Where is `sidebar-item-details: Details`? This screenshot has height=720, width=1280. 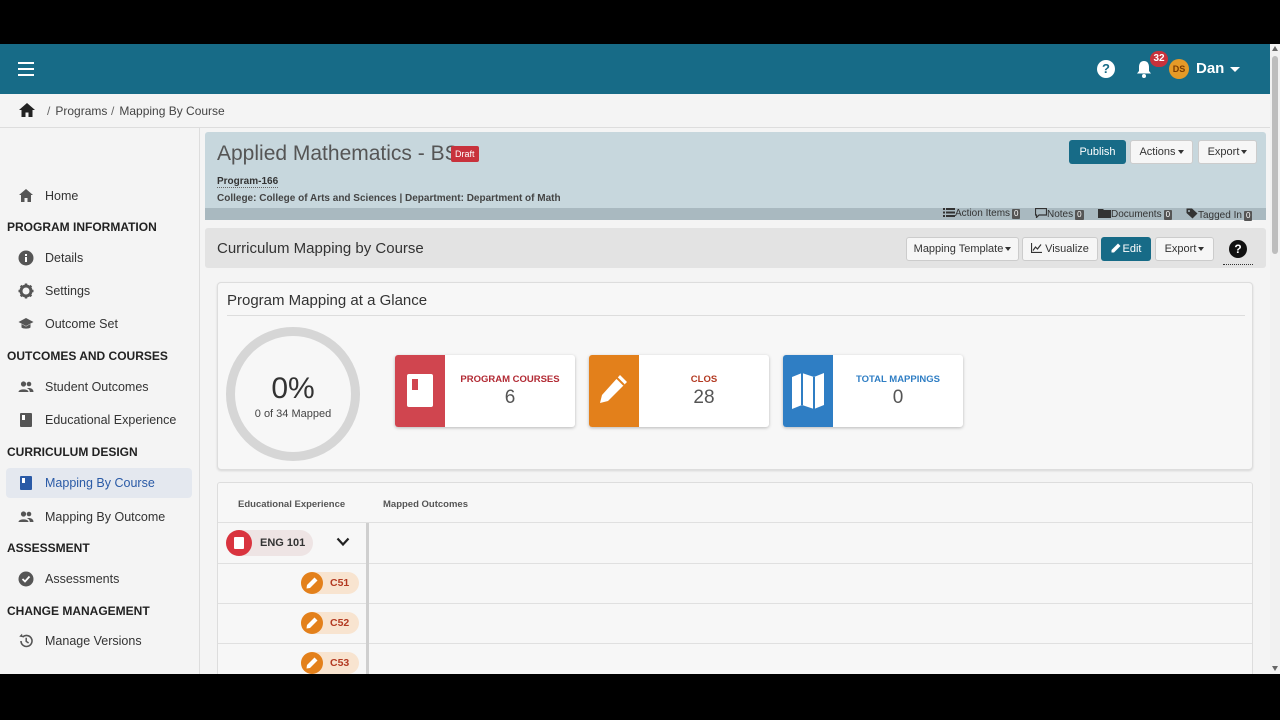
sidebar-item-details: Details is located at coordinates (100, 258).